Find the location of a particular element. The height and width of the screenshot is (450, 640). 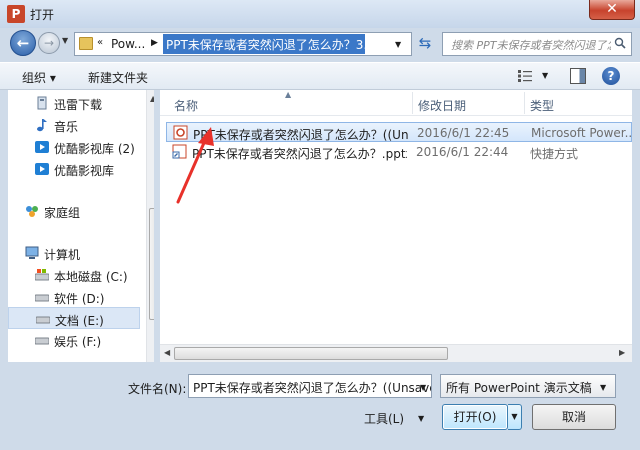

file-list-hscrollbar: ◀ ▶ is located at coordinates (396, 353).